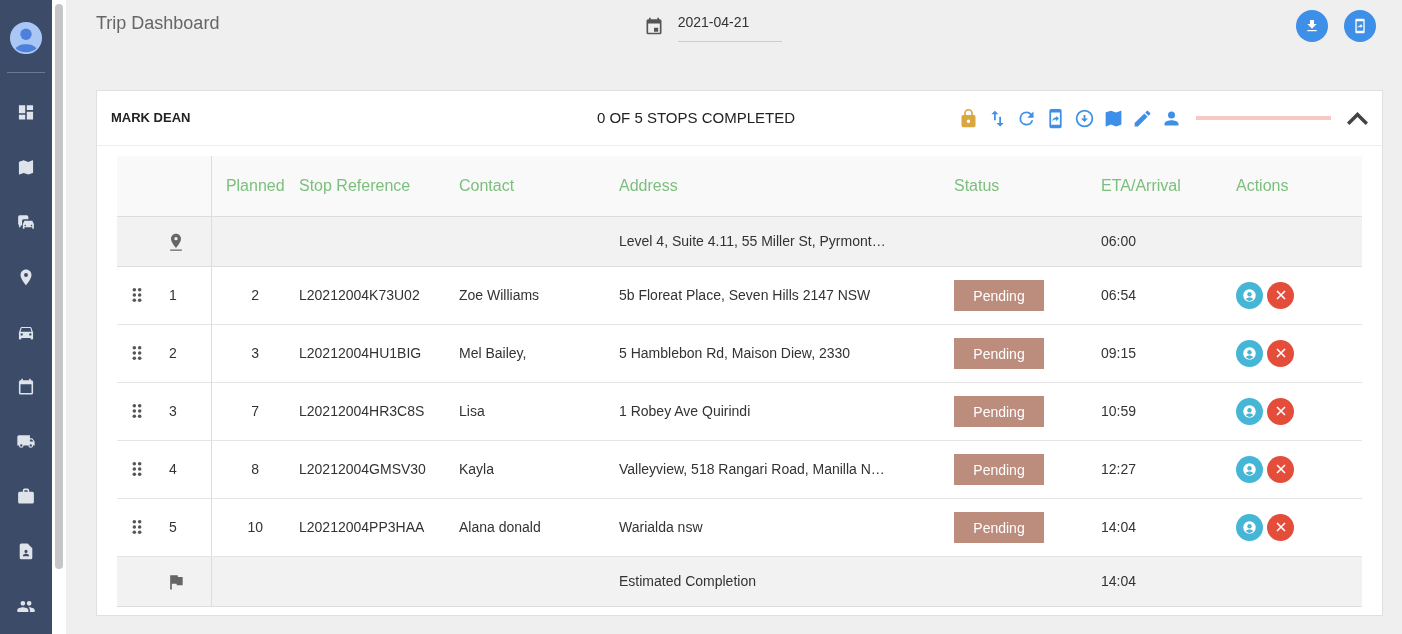  Describe the element at coordinates (735, 352) in the screenshot. I see `address-text: 5 Hamblebon Rd, Maison Diew, 2330` at that location.